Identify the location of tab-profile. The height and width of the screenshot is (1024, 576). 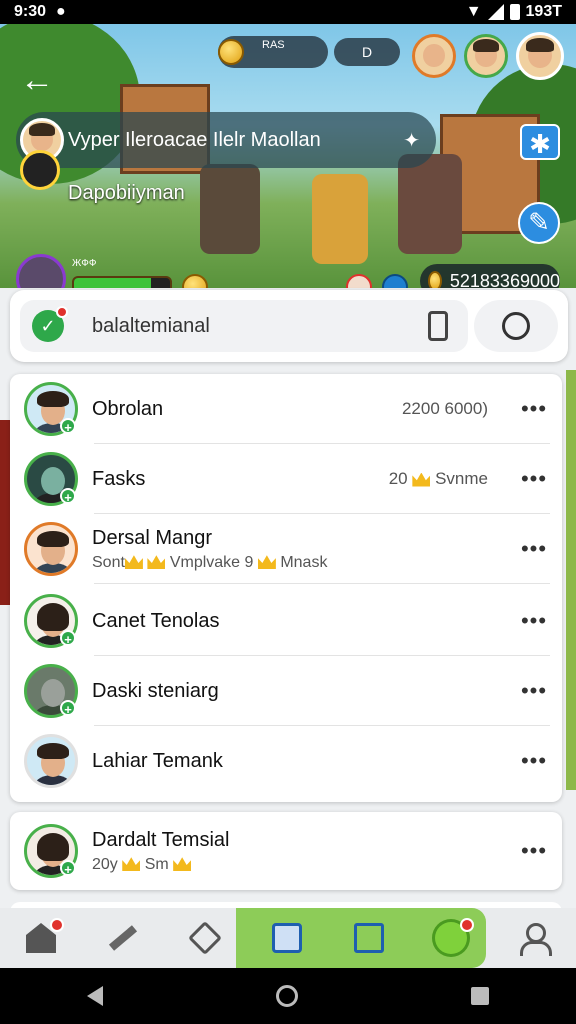
(533, 938).